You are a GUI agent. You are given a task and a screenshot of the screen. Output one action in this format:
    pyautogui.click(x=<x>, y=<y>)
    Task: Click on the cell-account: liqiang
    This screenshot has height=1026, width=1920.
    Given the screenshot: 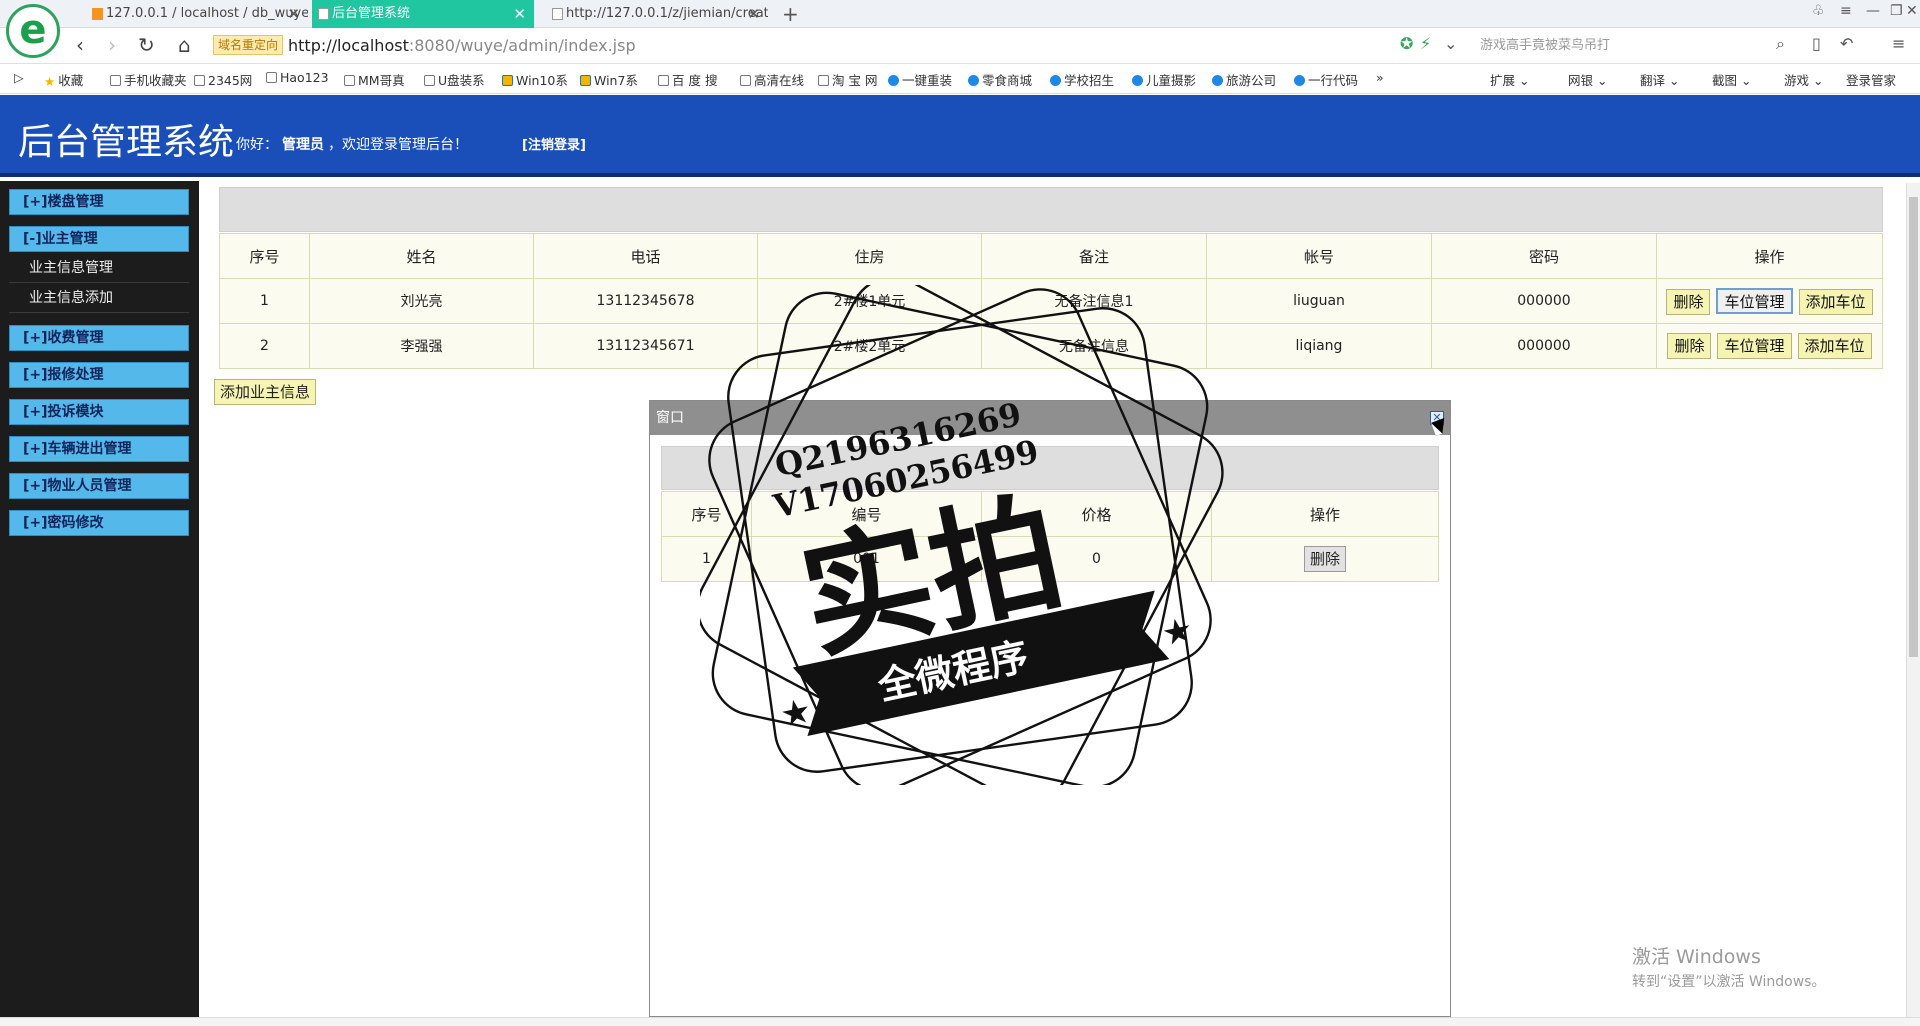 What is the action you would take?
    pyautogui.click(x=1319, y=346)
    